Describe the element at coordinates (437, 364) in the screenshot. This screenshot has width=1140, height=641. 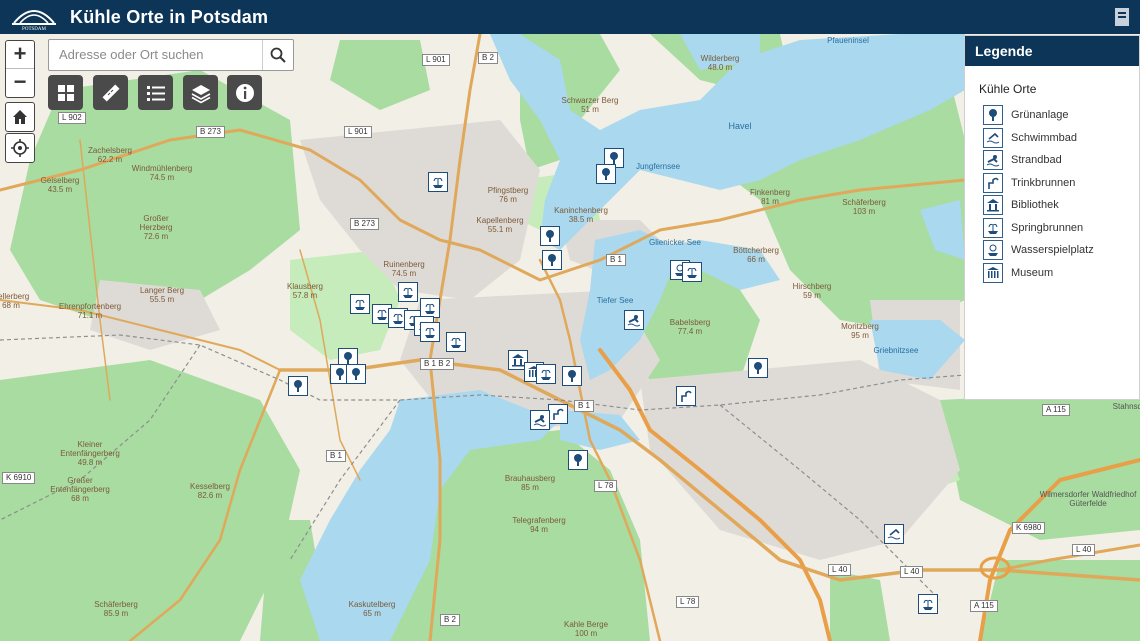
I see `road-shield: B 1 B 2` at that location.